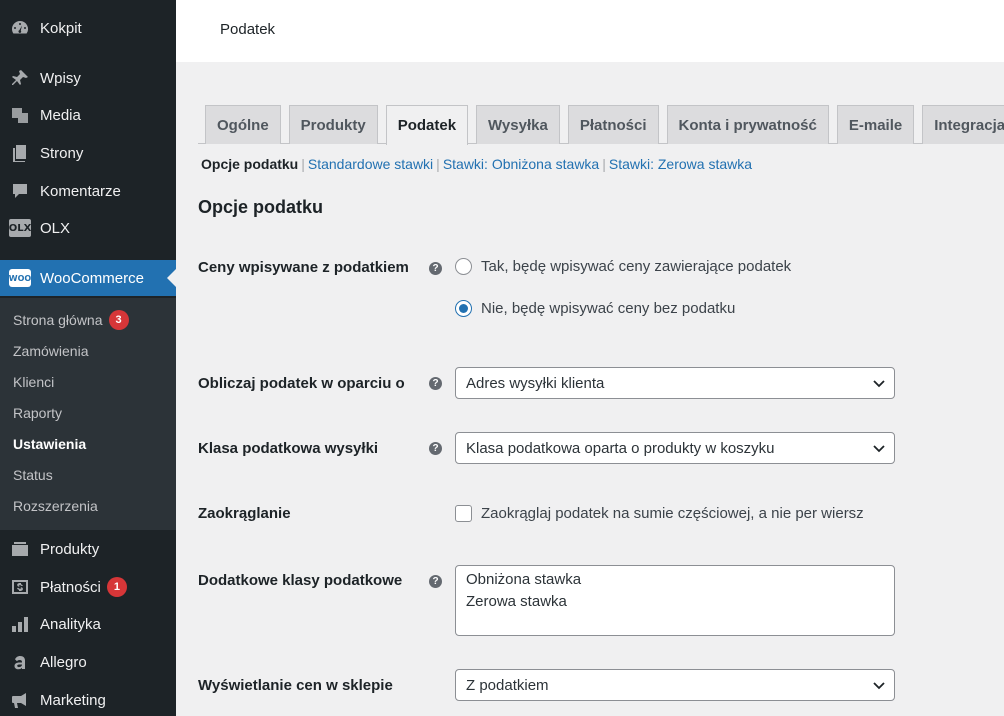 This screenshot has height=716, width=1004. What do you see at coordinates (92, 278) in the screenshot?
I see `sidebar-item-label: WooCommerce` at bounding box center [92, 278].